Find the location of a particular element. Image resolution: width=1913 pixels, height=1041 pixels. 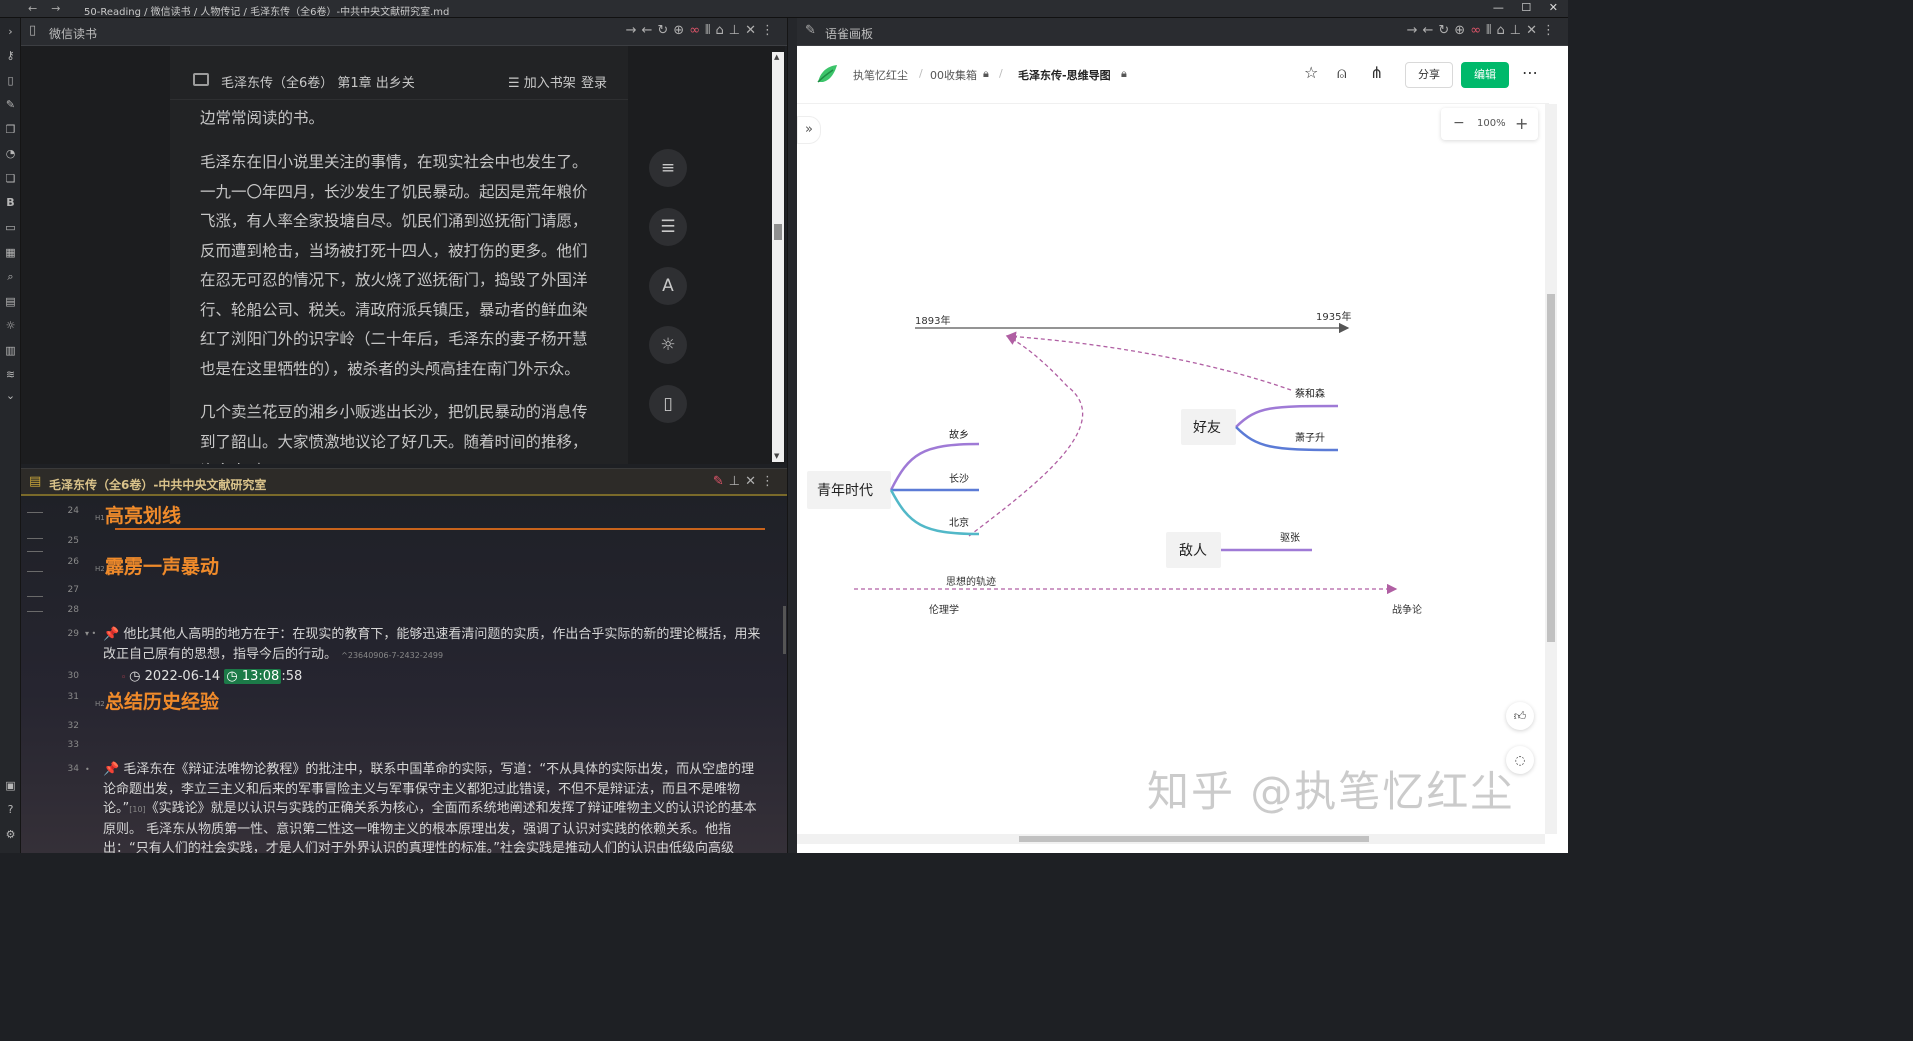

heading-history-lessons: 总结历史经验 is located at coordinates (162, 700).